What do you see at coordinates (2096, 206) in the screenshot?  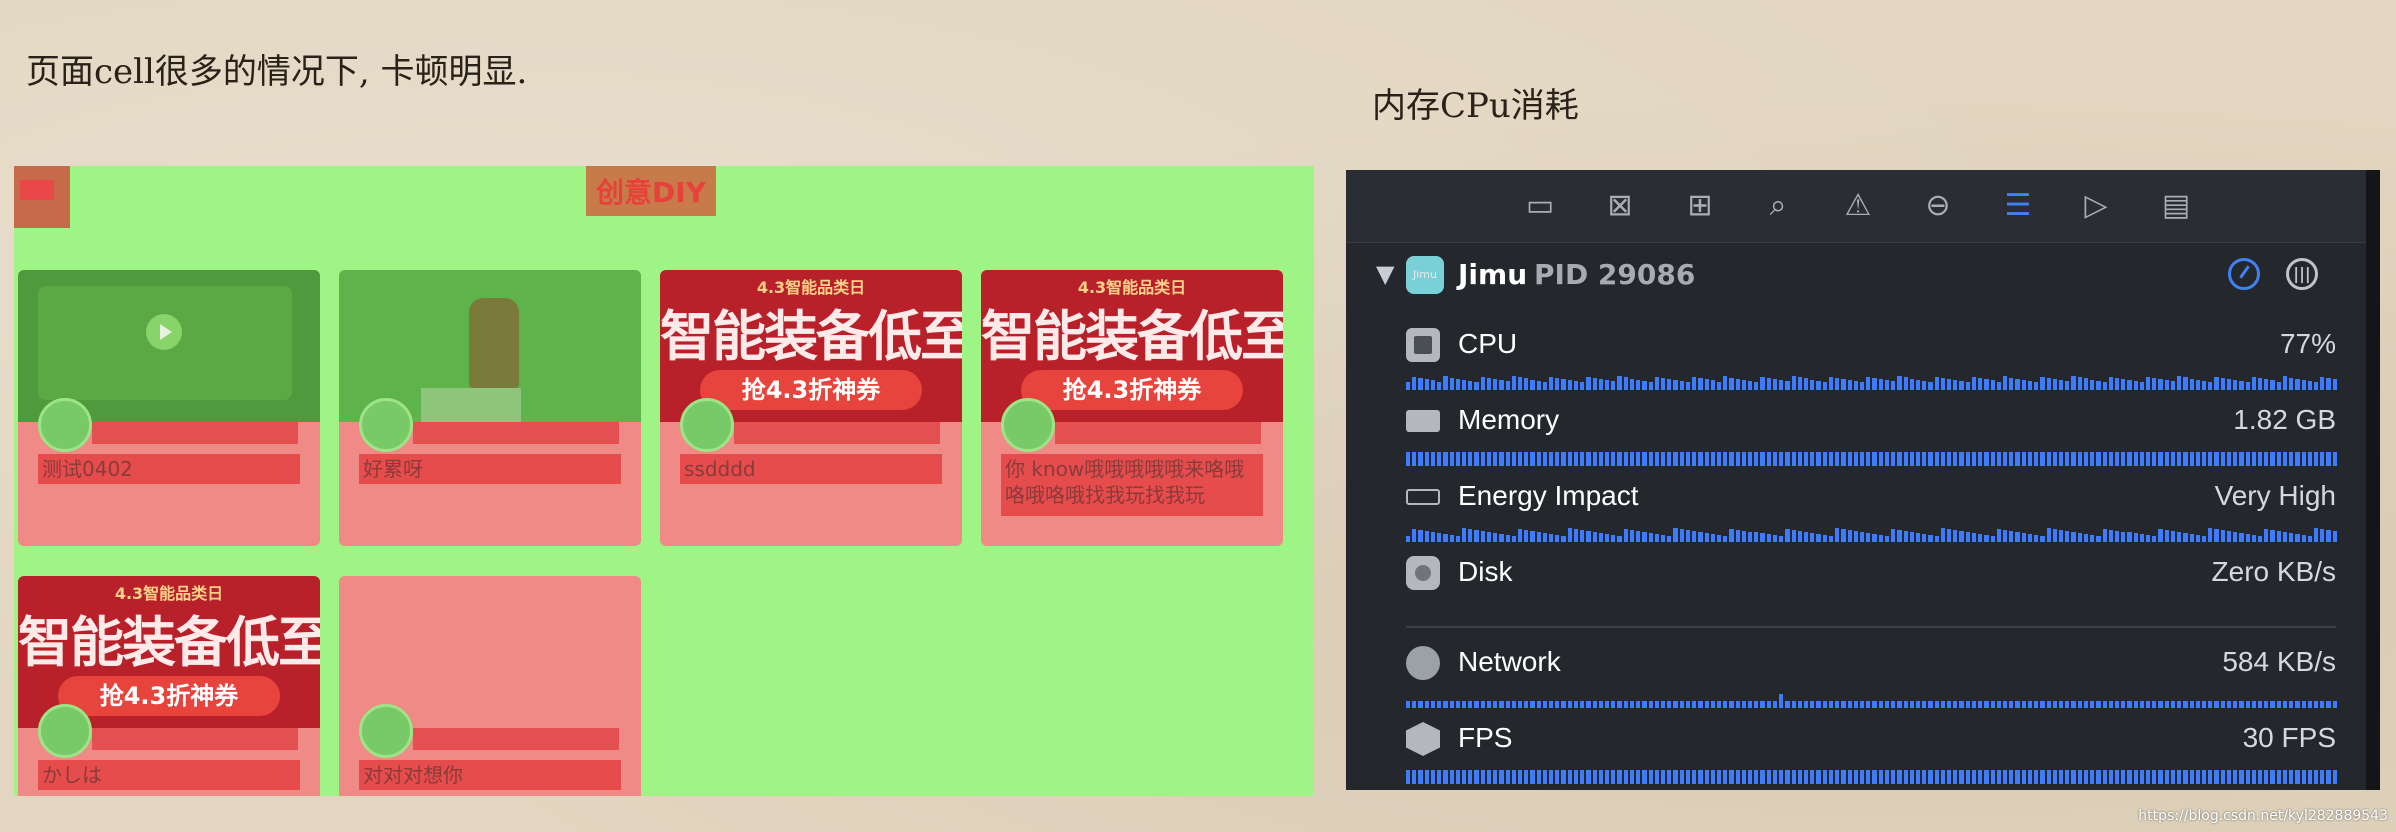 I see `tag-icon: ▷` at bounding box center [2096, 206].